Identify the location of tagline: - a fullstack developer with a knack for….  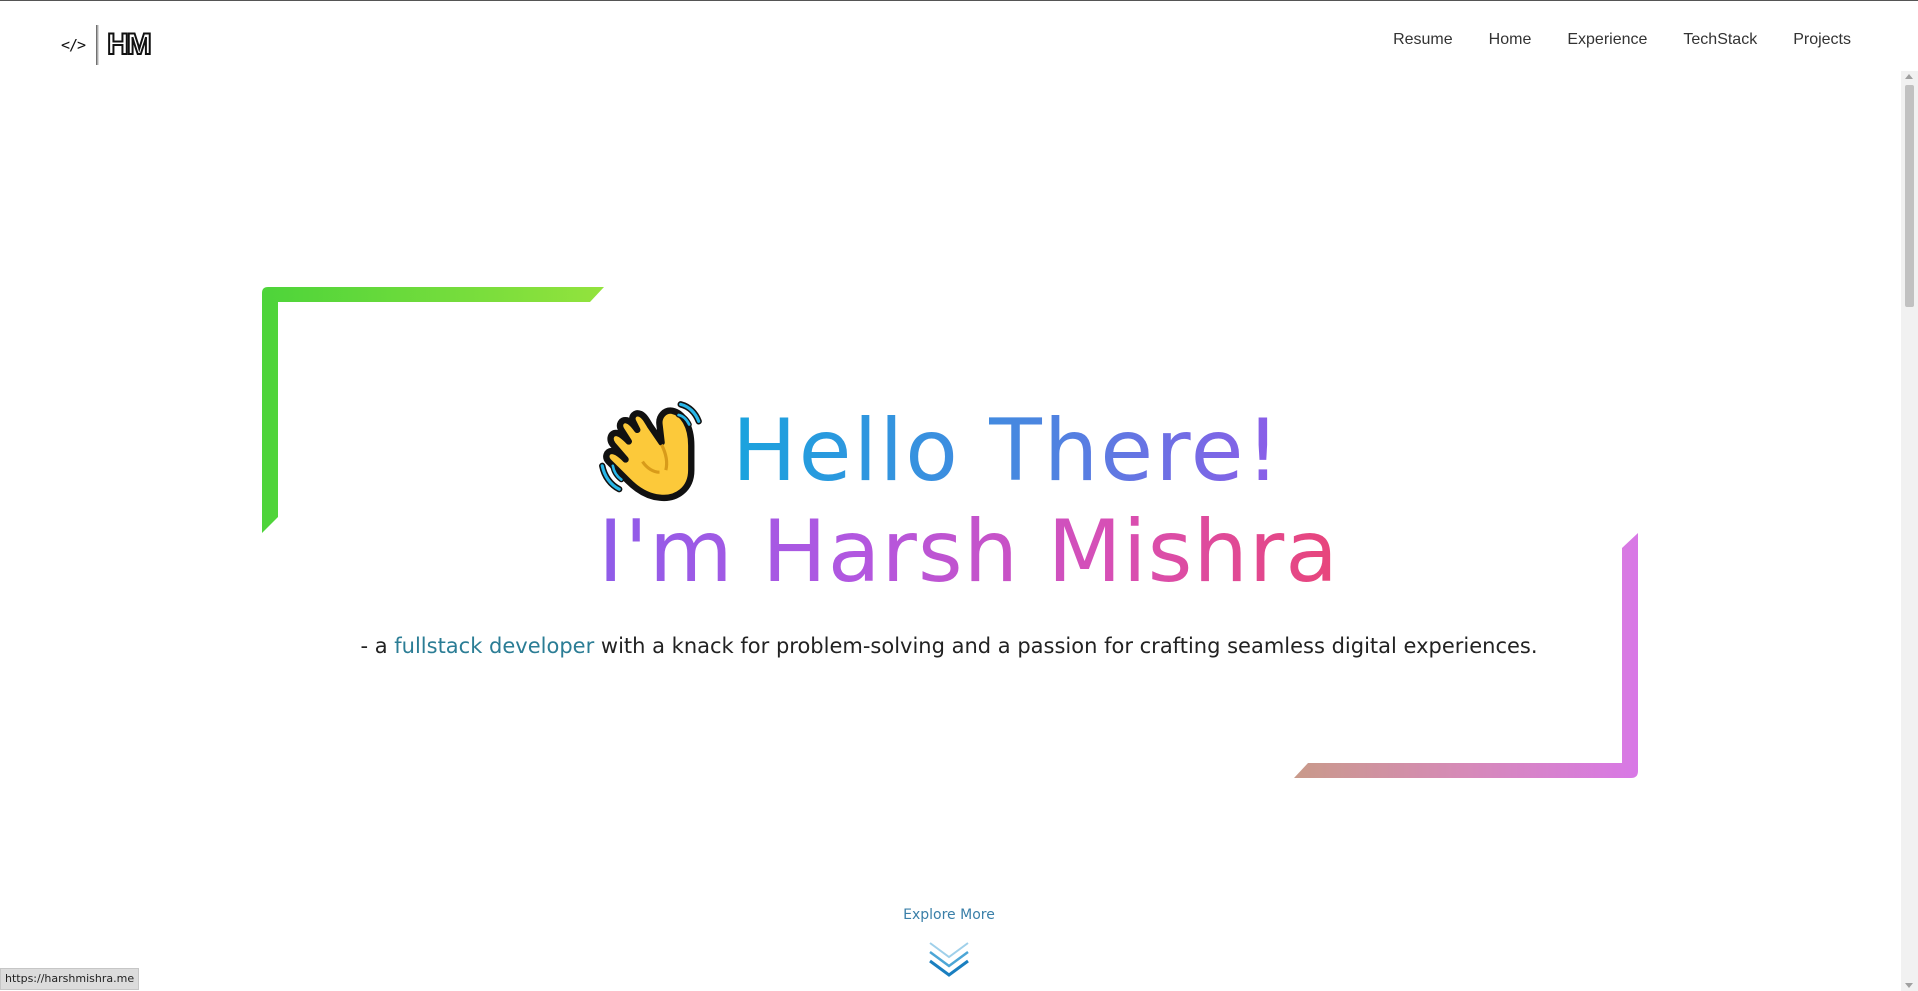
(949, 646).